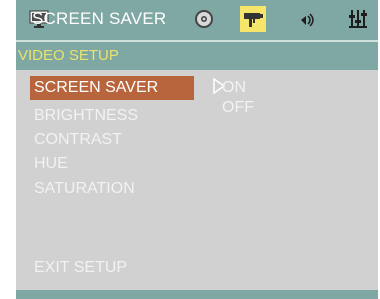 This screenshot has width=380, height=299. What do you see at coordinates (234, 88) in the screenshot?
I see `option-on: ON` at bounding box center [234, 88].